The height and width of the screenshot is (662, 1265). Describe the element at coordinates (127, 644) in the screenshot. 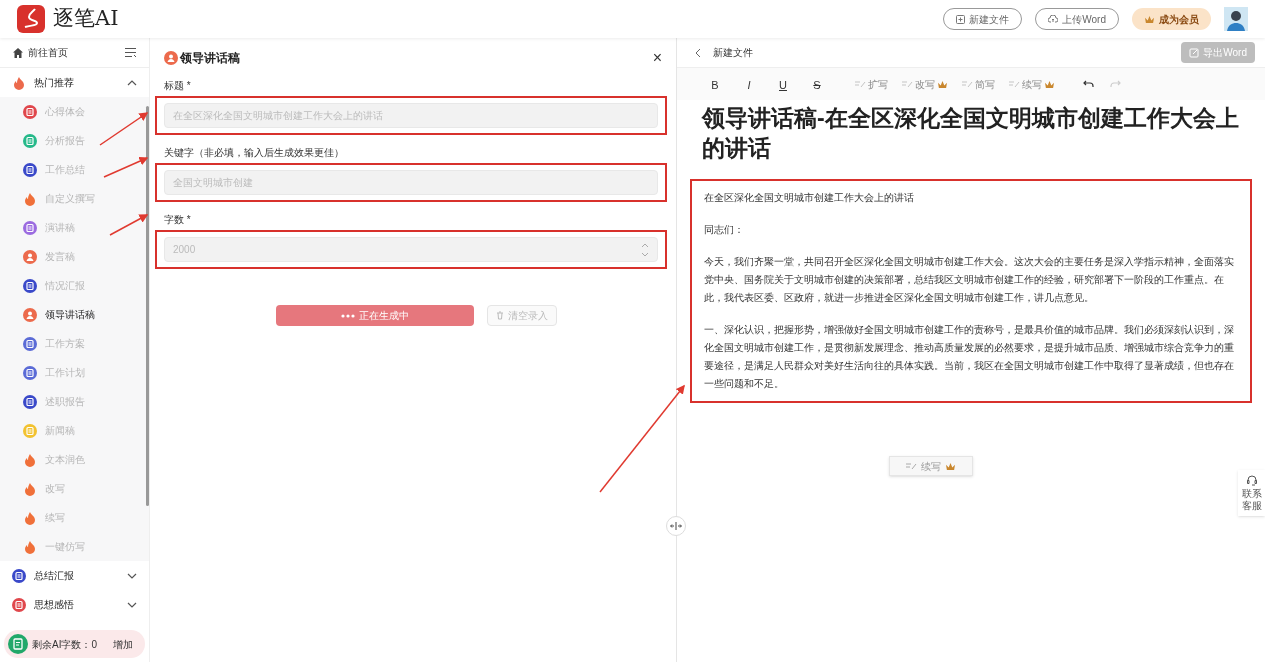

I see `add-link: 增加` at that location.